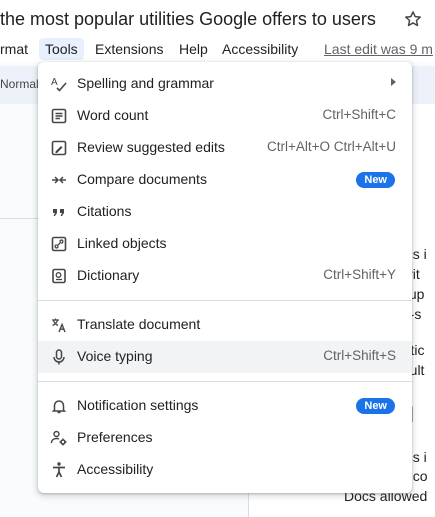 The image size is (435, 517). Describe the element at coordinates (59, 438) in the screenshot. I see `preferences-icon` at that location.